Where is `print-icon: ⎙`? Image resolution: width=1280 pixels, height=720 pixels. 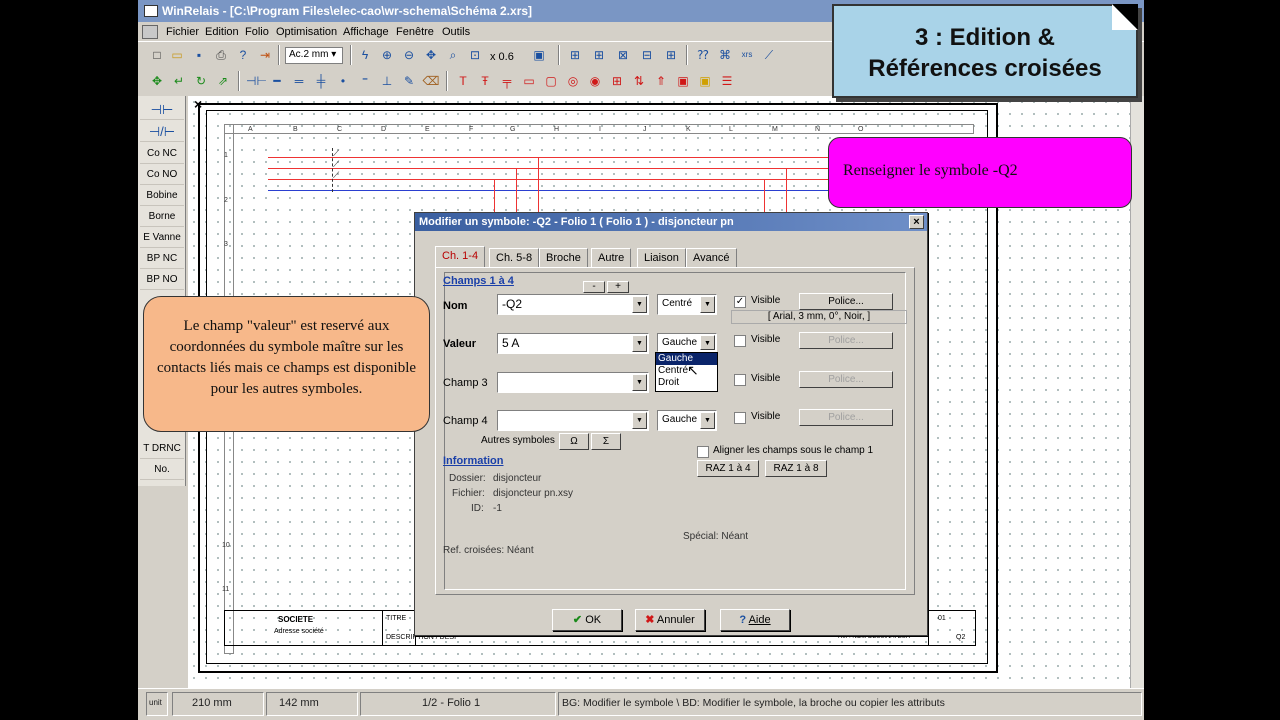
print-icon: ⎙ is located at coordinates (221, 55).